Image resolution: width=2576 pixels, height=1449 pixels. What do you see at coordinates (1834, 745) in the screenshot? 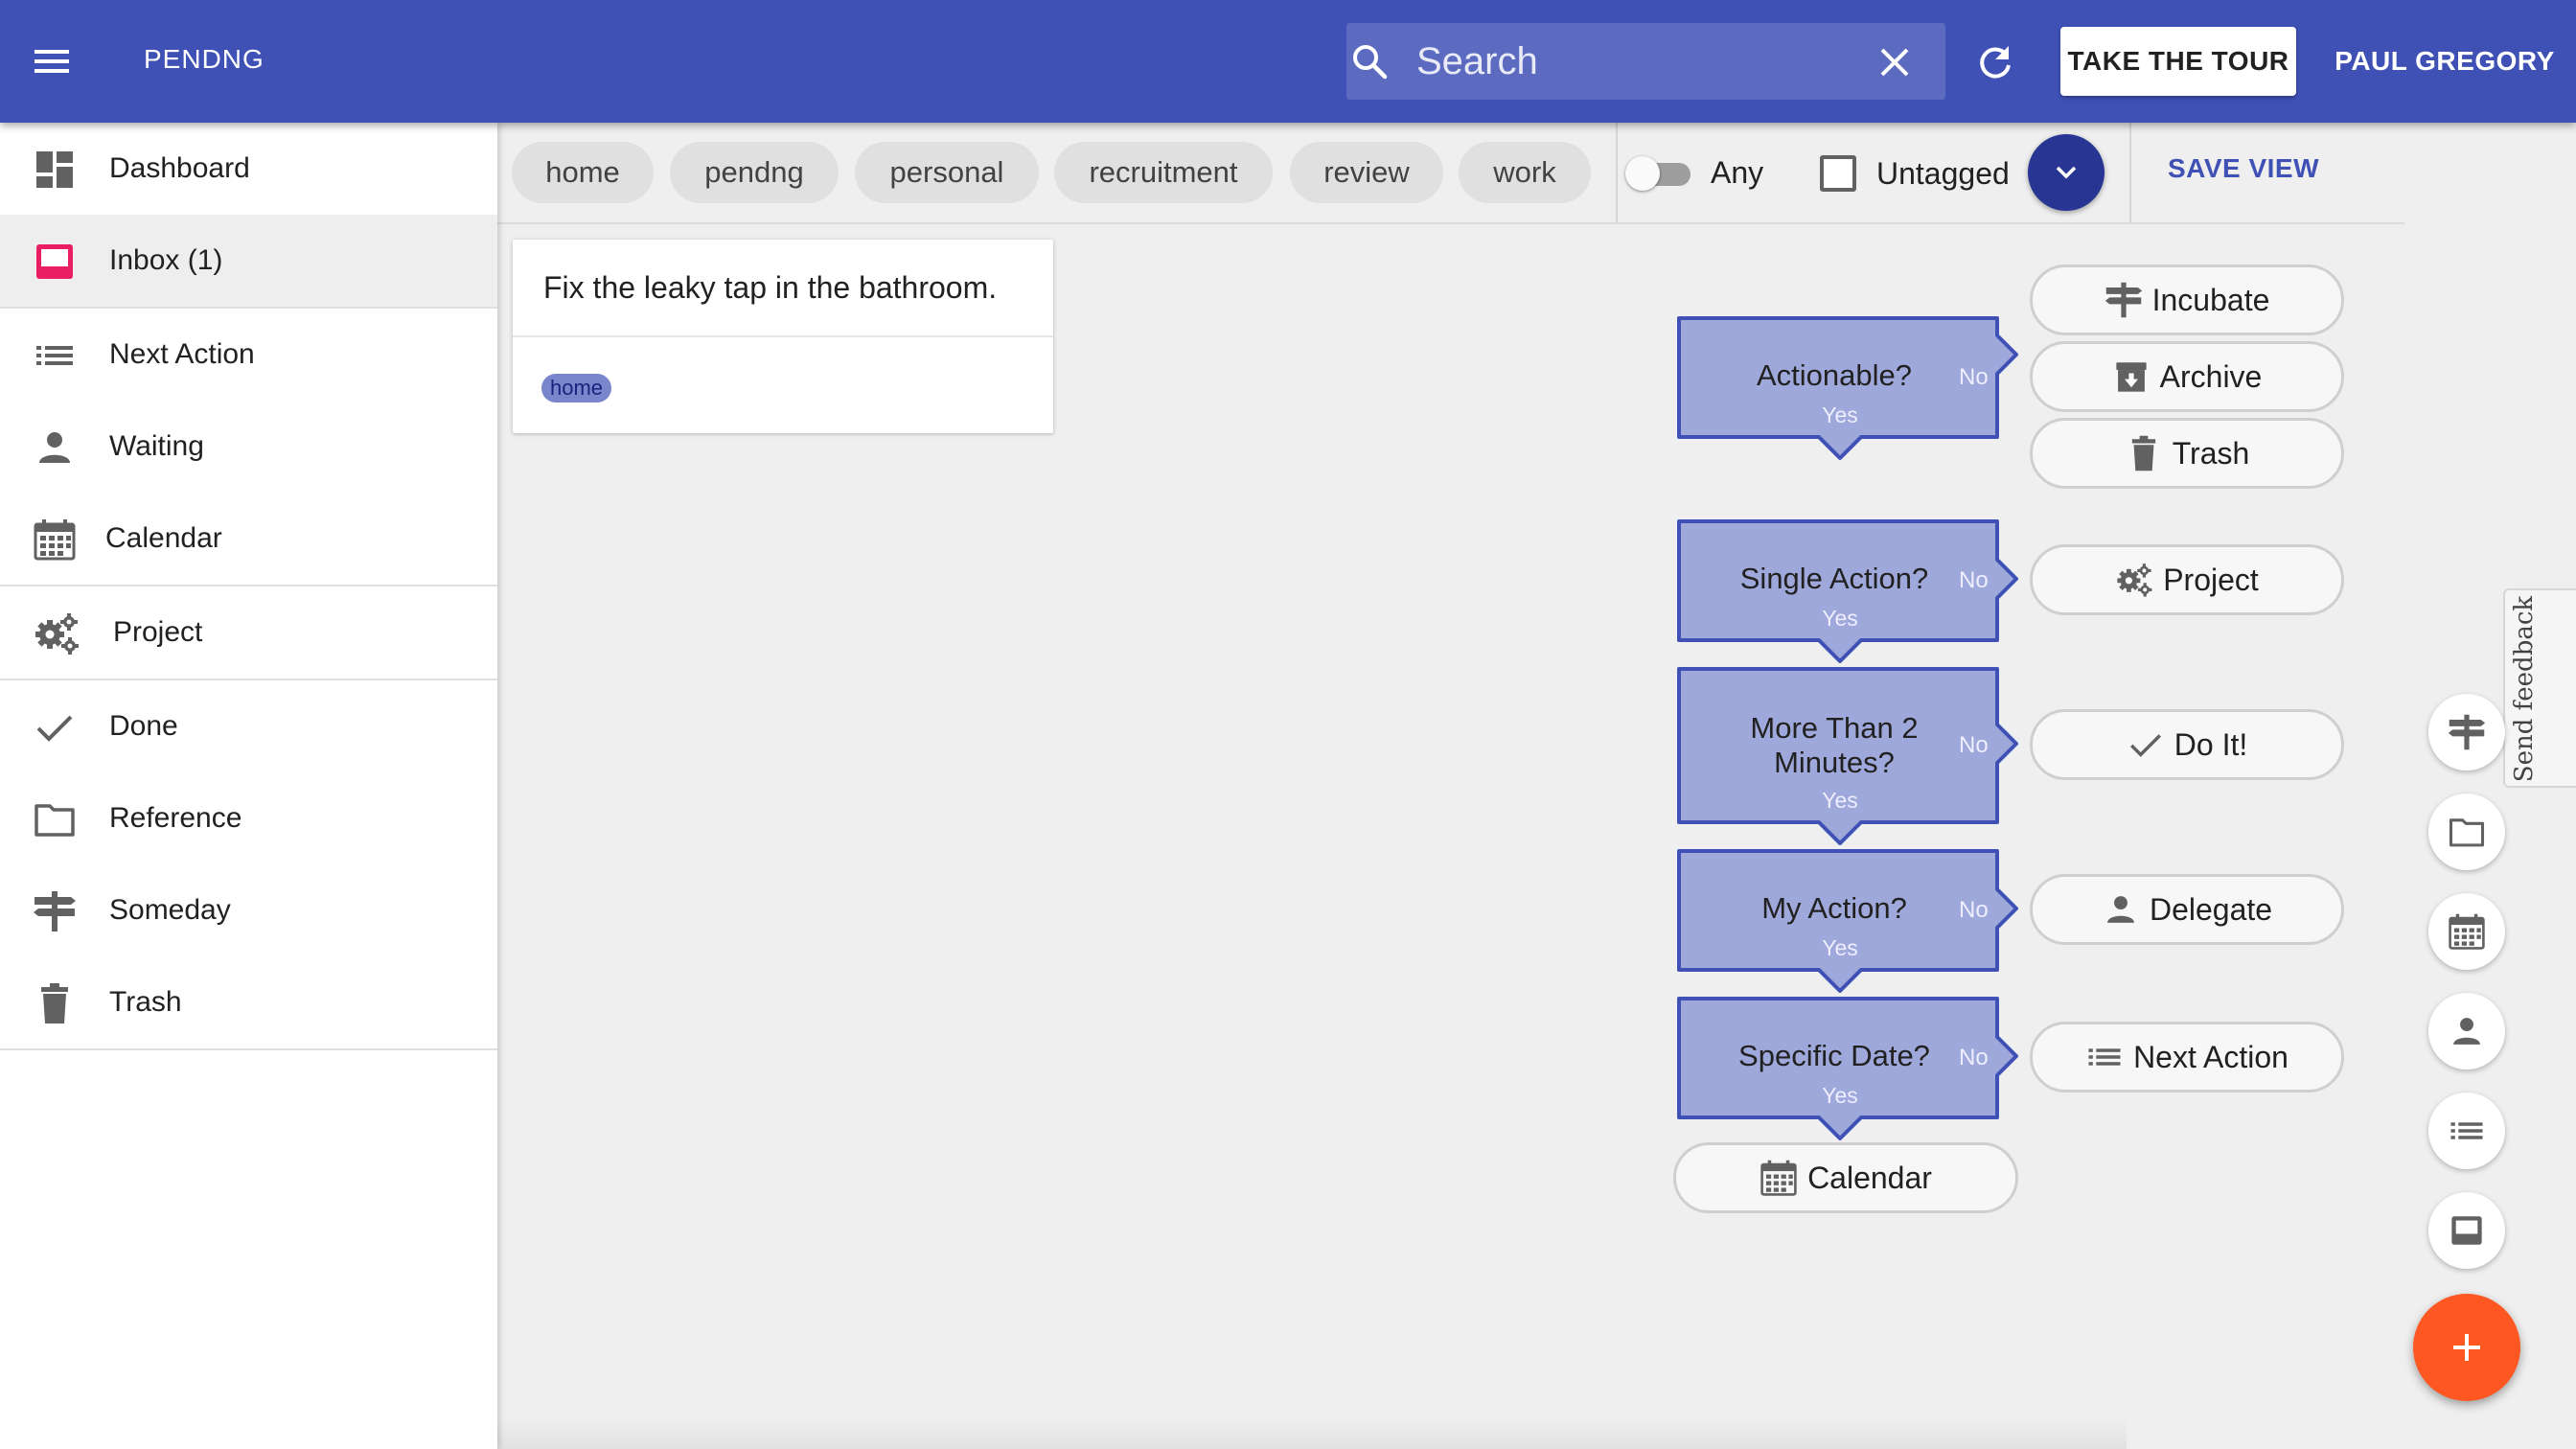
I see `decision-label: More Than 2 Minutes?` at bounding box center [1834, 745].